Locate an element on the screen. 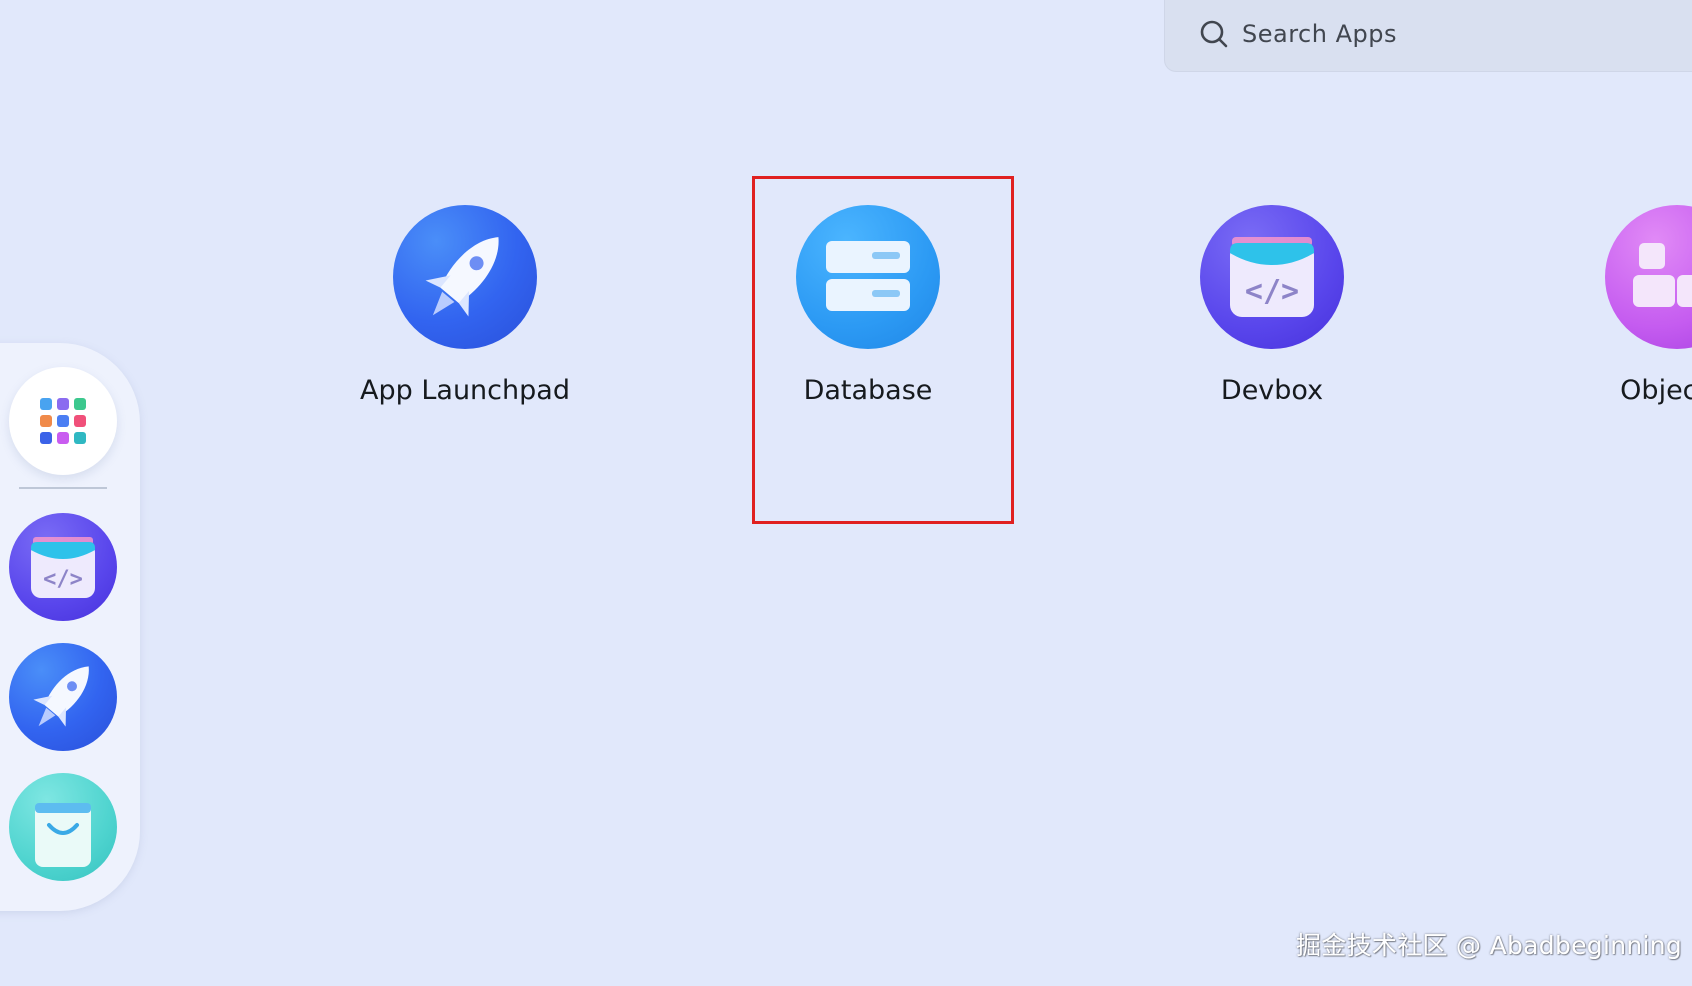  dock-item-devbox: </> is located at coordinates (63, 567).